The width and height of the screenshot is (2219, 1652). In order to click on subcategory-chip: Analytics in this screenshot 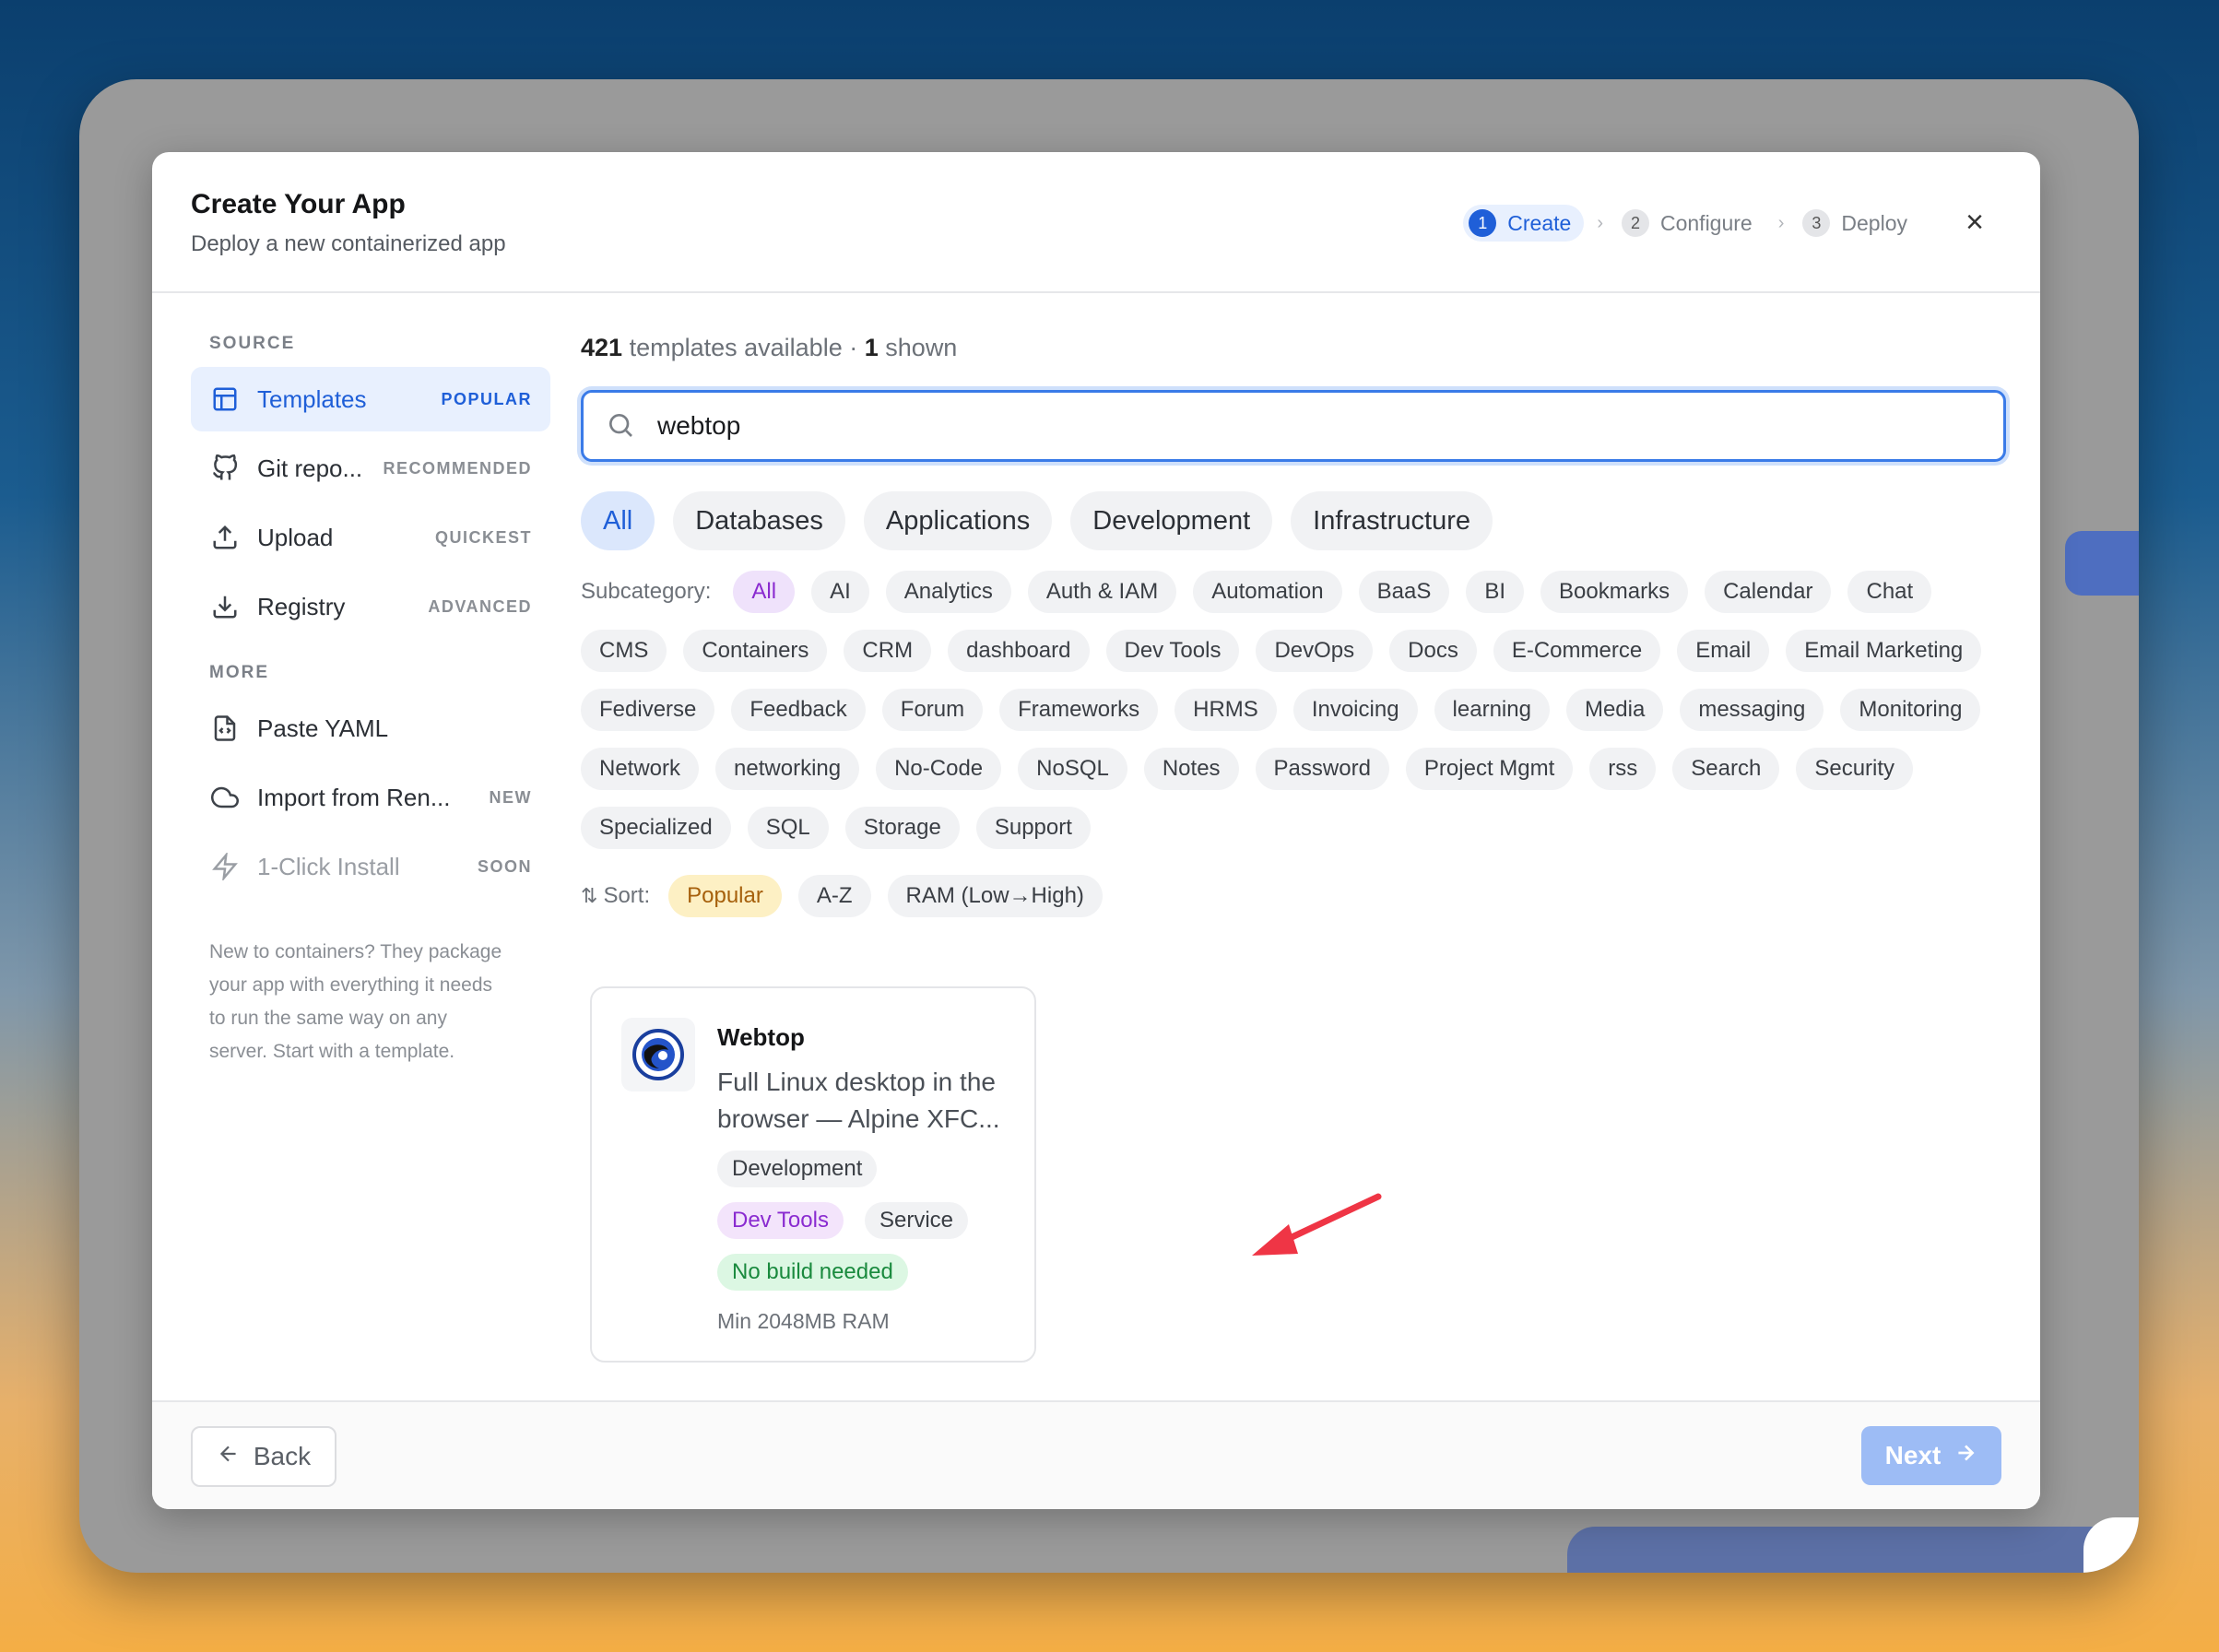, I will do `click(948, 592)`.